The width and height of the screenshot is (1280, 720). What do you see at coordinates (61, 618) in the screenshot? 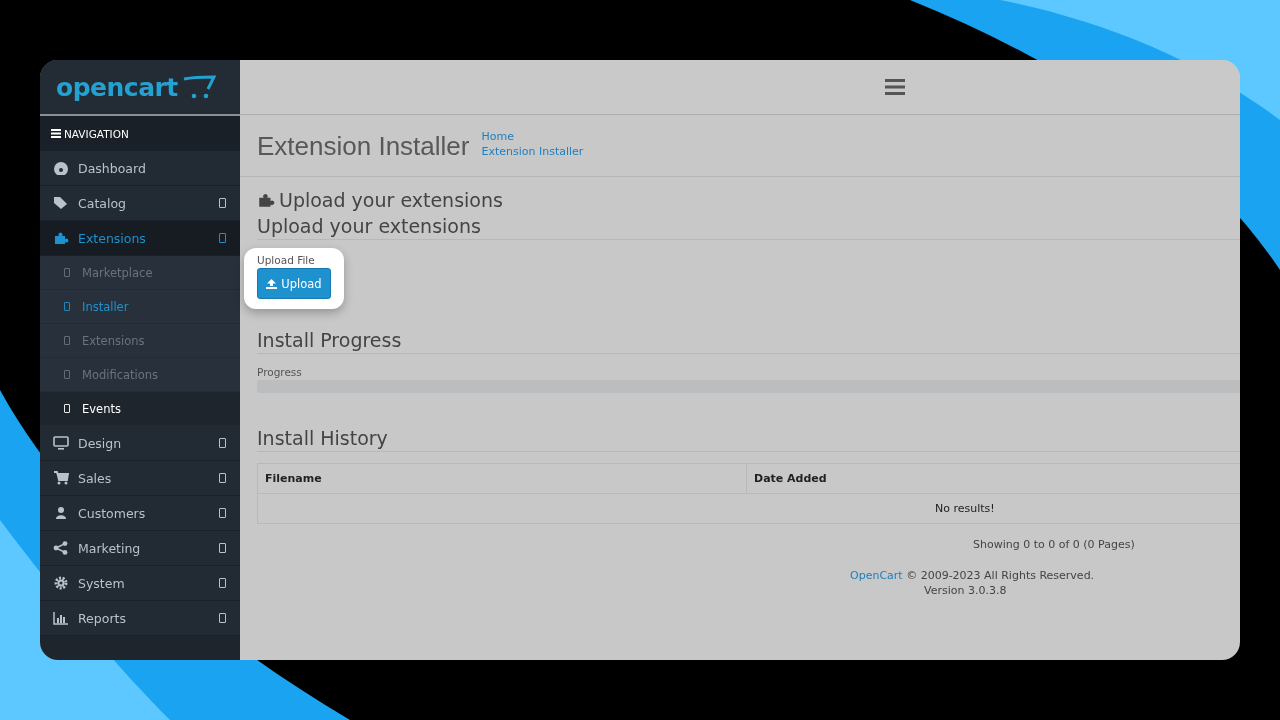
I see `chart-icon` at bounding box center [61, 618].